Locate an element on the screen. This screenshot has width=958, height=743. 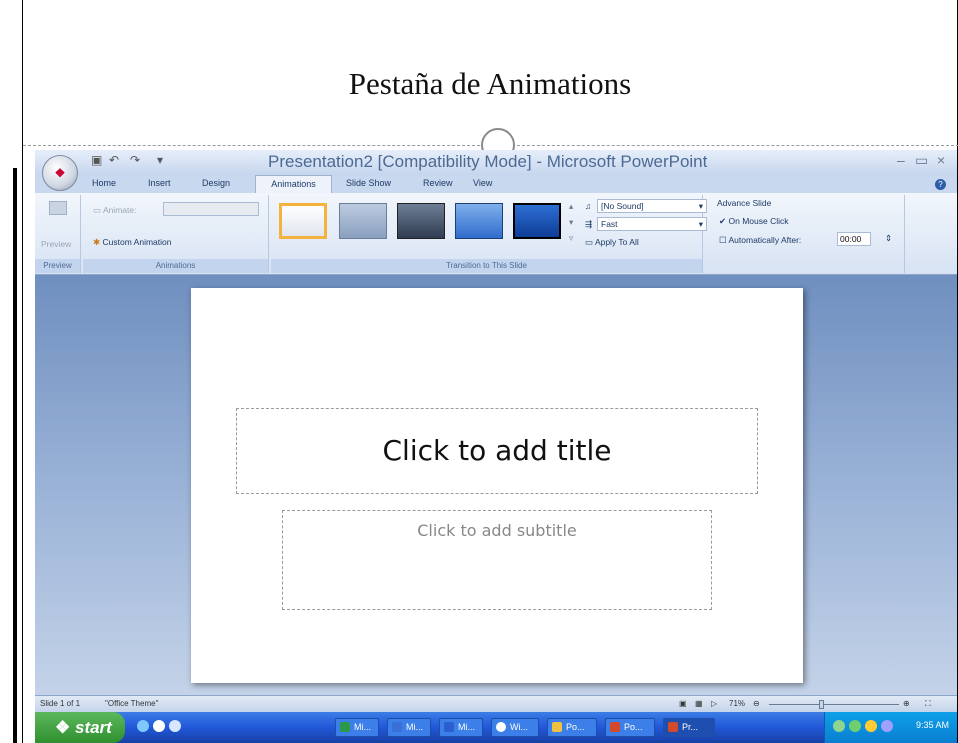
apply-all-icon: ▭ is located at coordinates (589, 242).